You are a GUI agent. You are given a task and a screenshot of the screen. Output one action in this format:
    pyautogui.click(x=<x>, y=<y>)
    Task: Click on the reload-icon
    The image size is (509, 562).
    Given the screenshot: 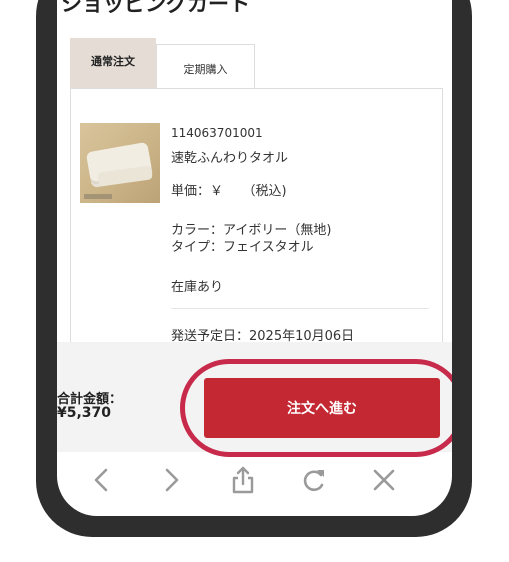 What is the action you would take?
    pyautogui.click(x=314, y=480)
    